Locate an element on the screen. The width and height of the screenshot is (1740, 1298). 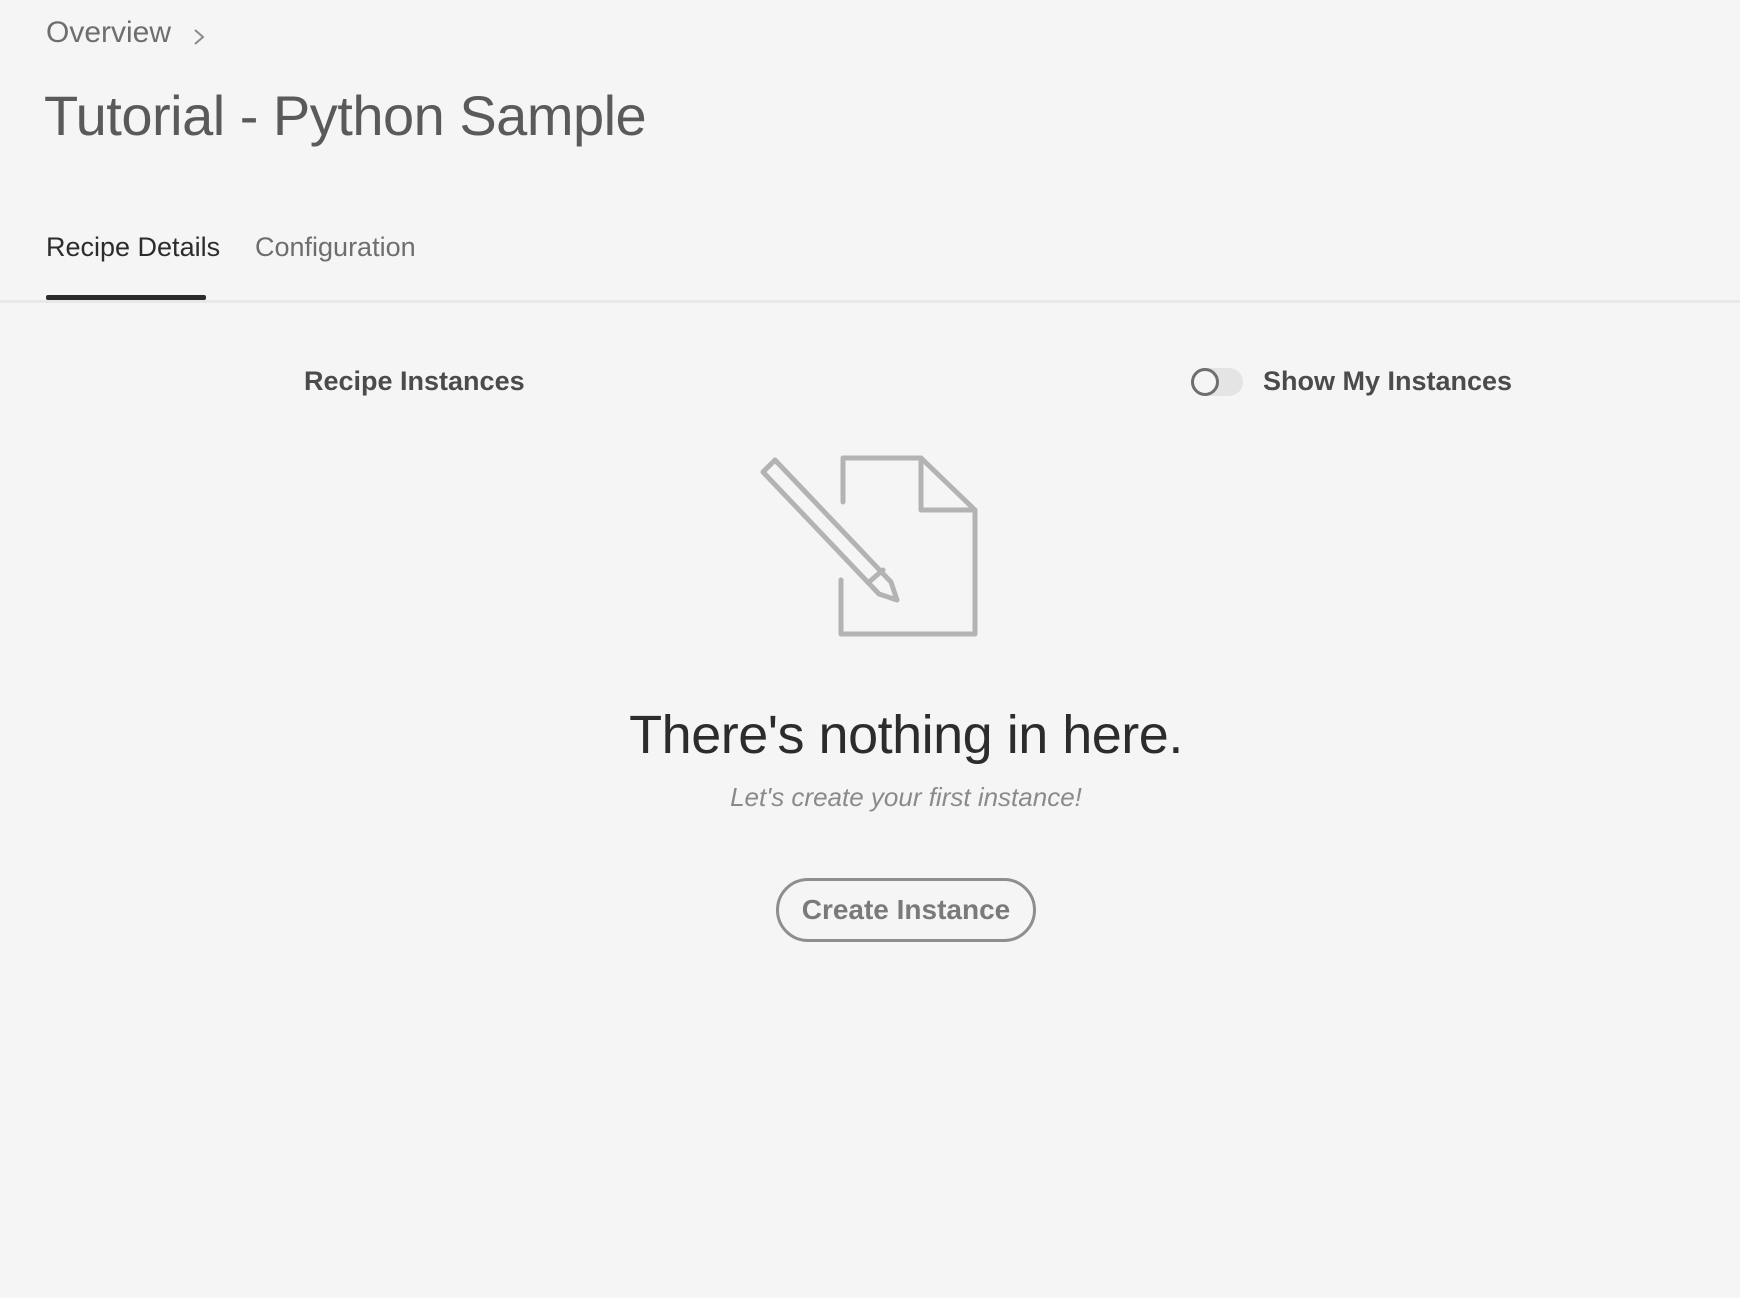
chevron-right-icon is located at coordinates (199, 33).